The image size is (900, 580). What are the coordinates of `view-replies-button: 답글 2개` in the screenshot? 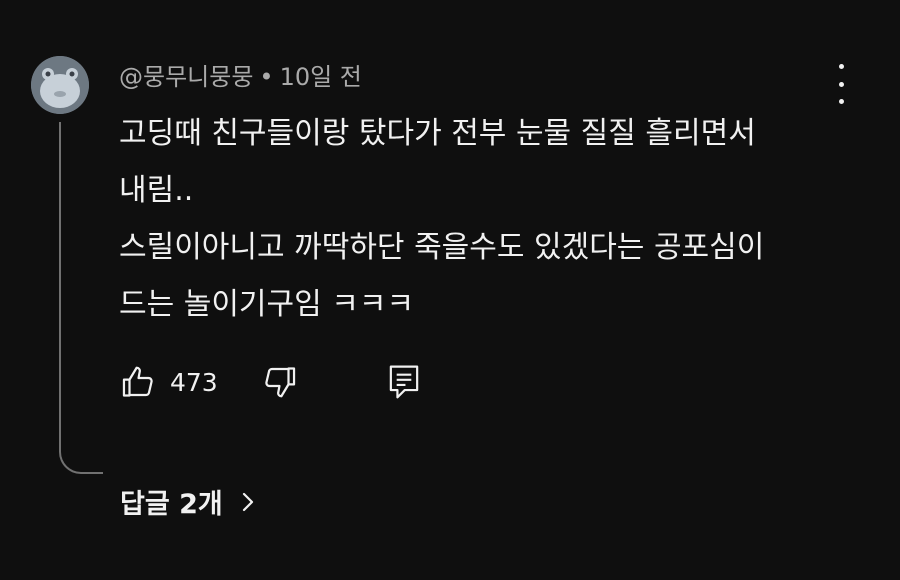 It's located at (187, 501).